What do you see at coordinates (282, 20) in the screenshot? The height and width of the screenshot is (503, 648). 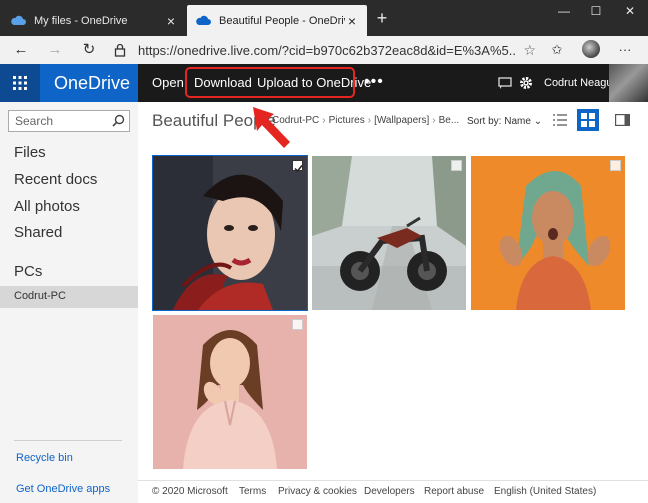 I see `tab-title: Beautiful People - OneDrive` at bounding box center [282, 20].